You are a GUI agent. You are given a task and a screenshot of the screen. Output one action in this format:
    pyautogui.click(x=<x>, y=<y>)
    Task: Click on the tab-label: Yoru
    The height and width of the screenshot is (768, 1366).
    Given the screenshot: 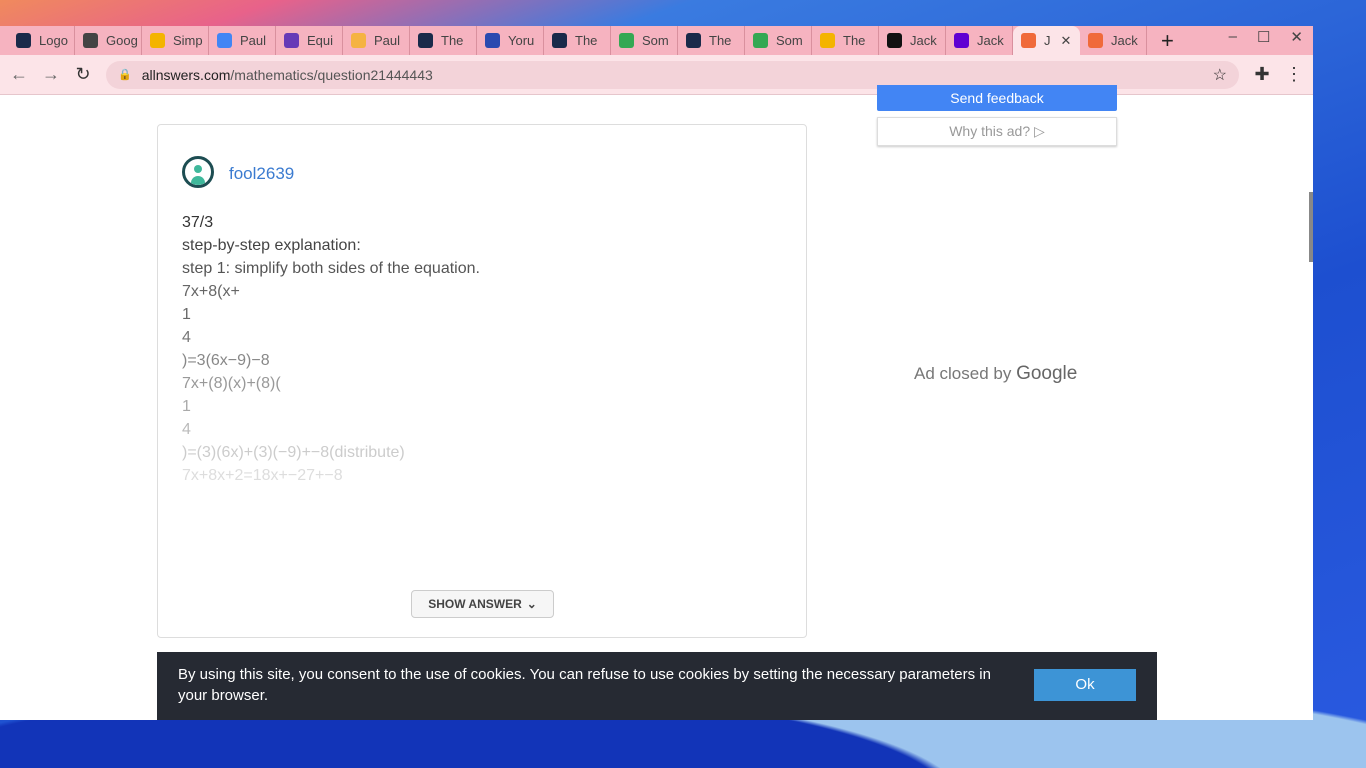 What is the action you would take?
    pyautogui.click(x=521, y=40)
    